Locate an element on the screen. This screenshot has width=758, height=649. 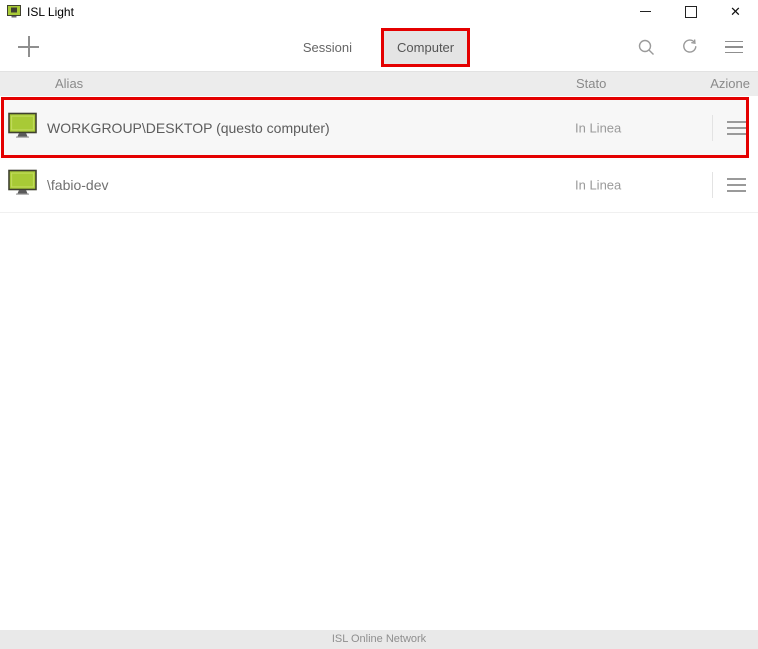
search-button is located at coordinates (646, 47).